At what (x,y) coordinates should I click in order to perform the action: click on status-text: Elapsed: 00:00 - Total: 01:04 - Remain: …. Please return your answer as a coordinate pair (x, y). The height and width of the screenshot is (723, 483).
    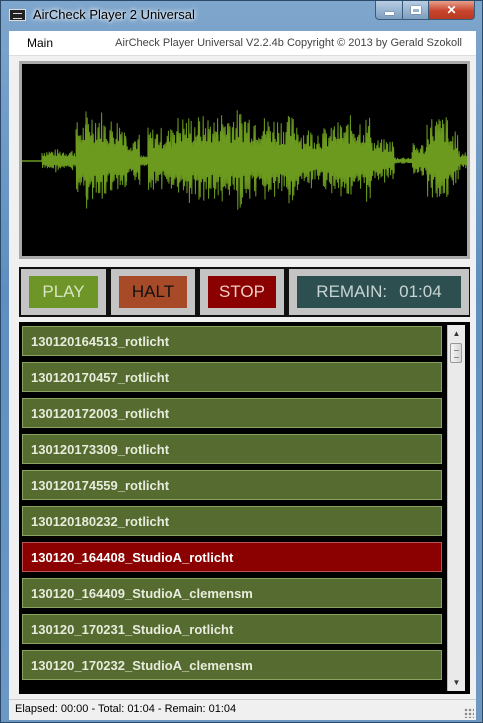
    Looking at the image, I should click on (126, 709).